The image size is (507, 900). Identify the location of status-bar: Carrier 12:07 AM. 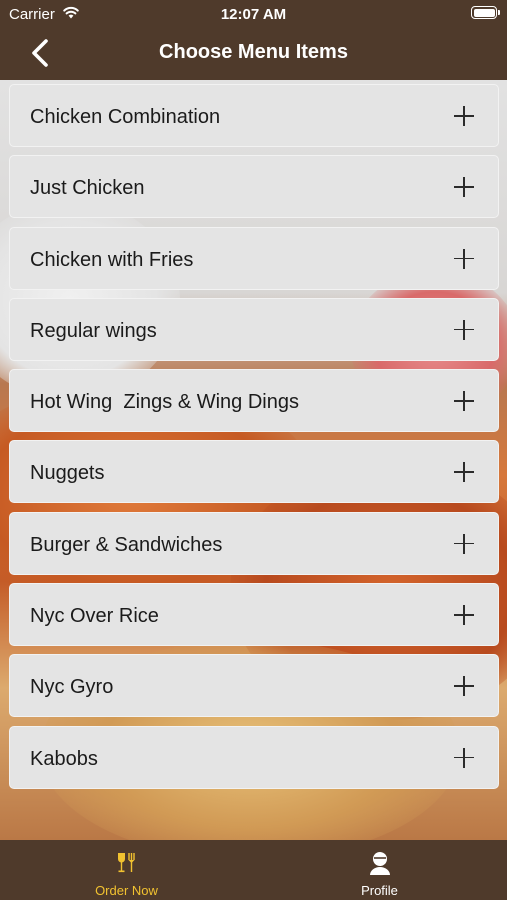
(253, 14).